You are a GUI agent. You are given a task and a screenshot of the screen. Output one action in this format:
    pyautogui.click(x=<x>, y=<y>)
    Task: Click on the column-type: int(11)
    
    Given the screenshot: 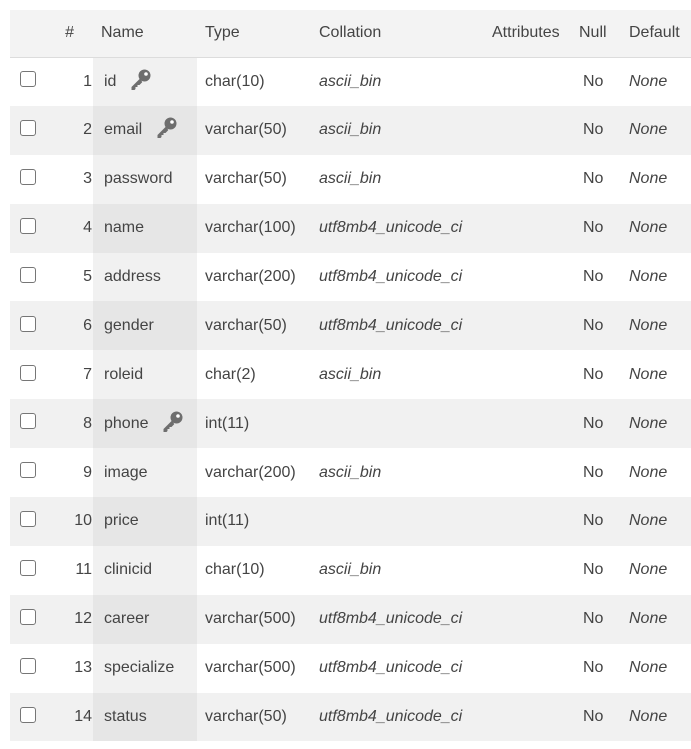 What is the action you would take?
    pyautogui.click(x=227, y=521)
    